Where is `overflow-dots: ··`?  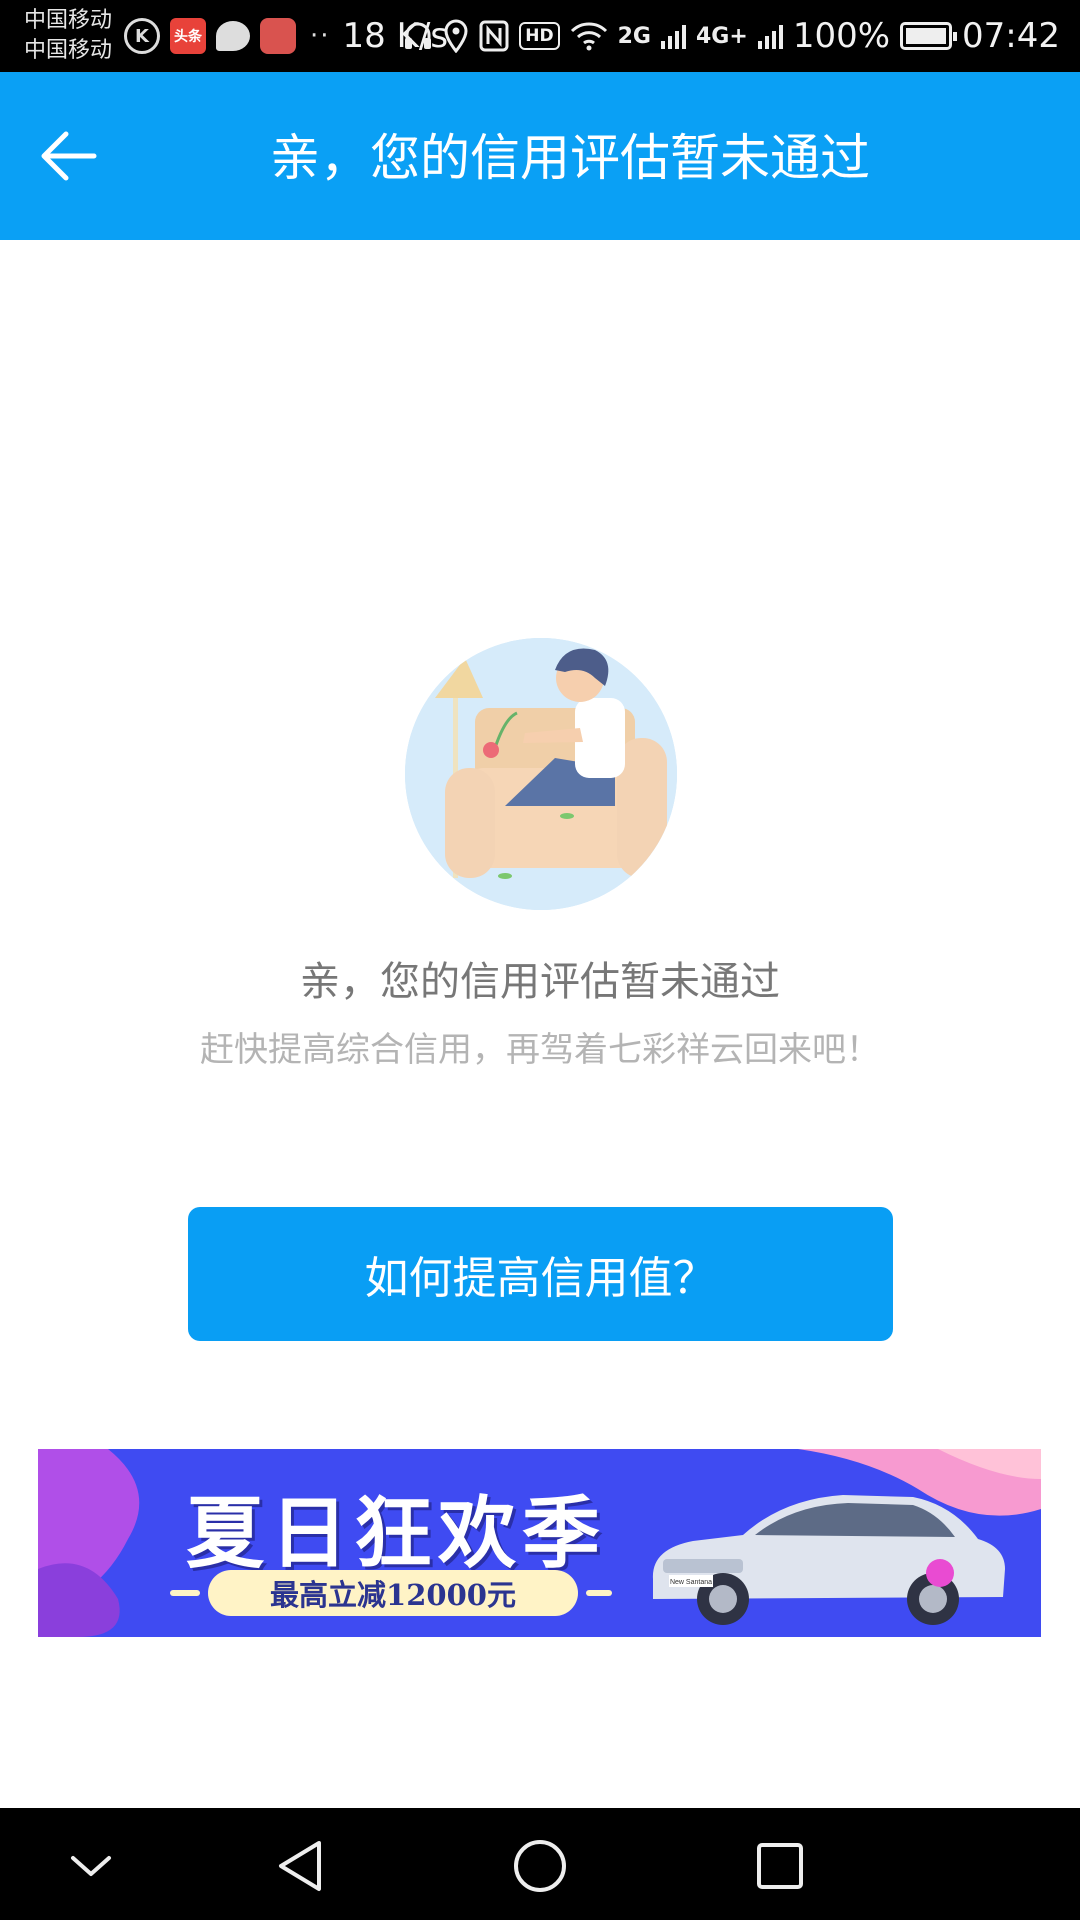
overflow-dots: ·· is located at coordinates (320, 36).